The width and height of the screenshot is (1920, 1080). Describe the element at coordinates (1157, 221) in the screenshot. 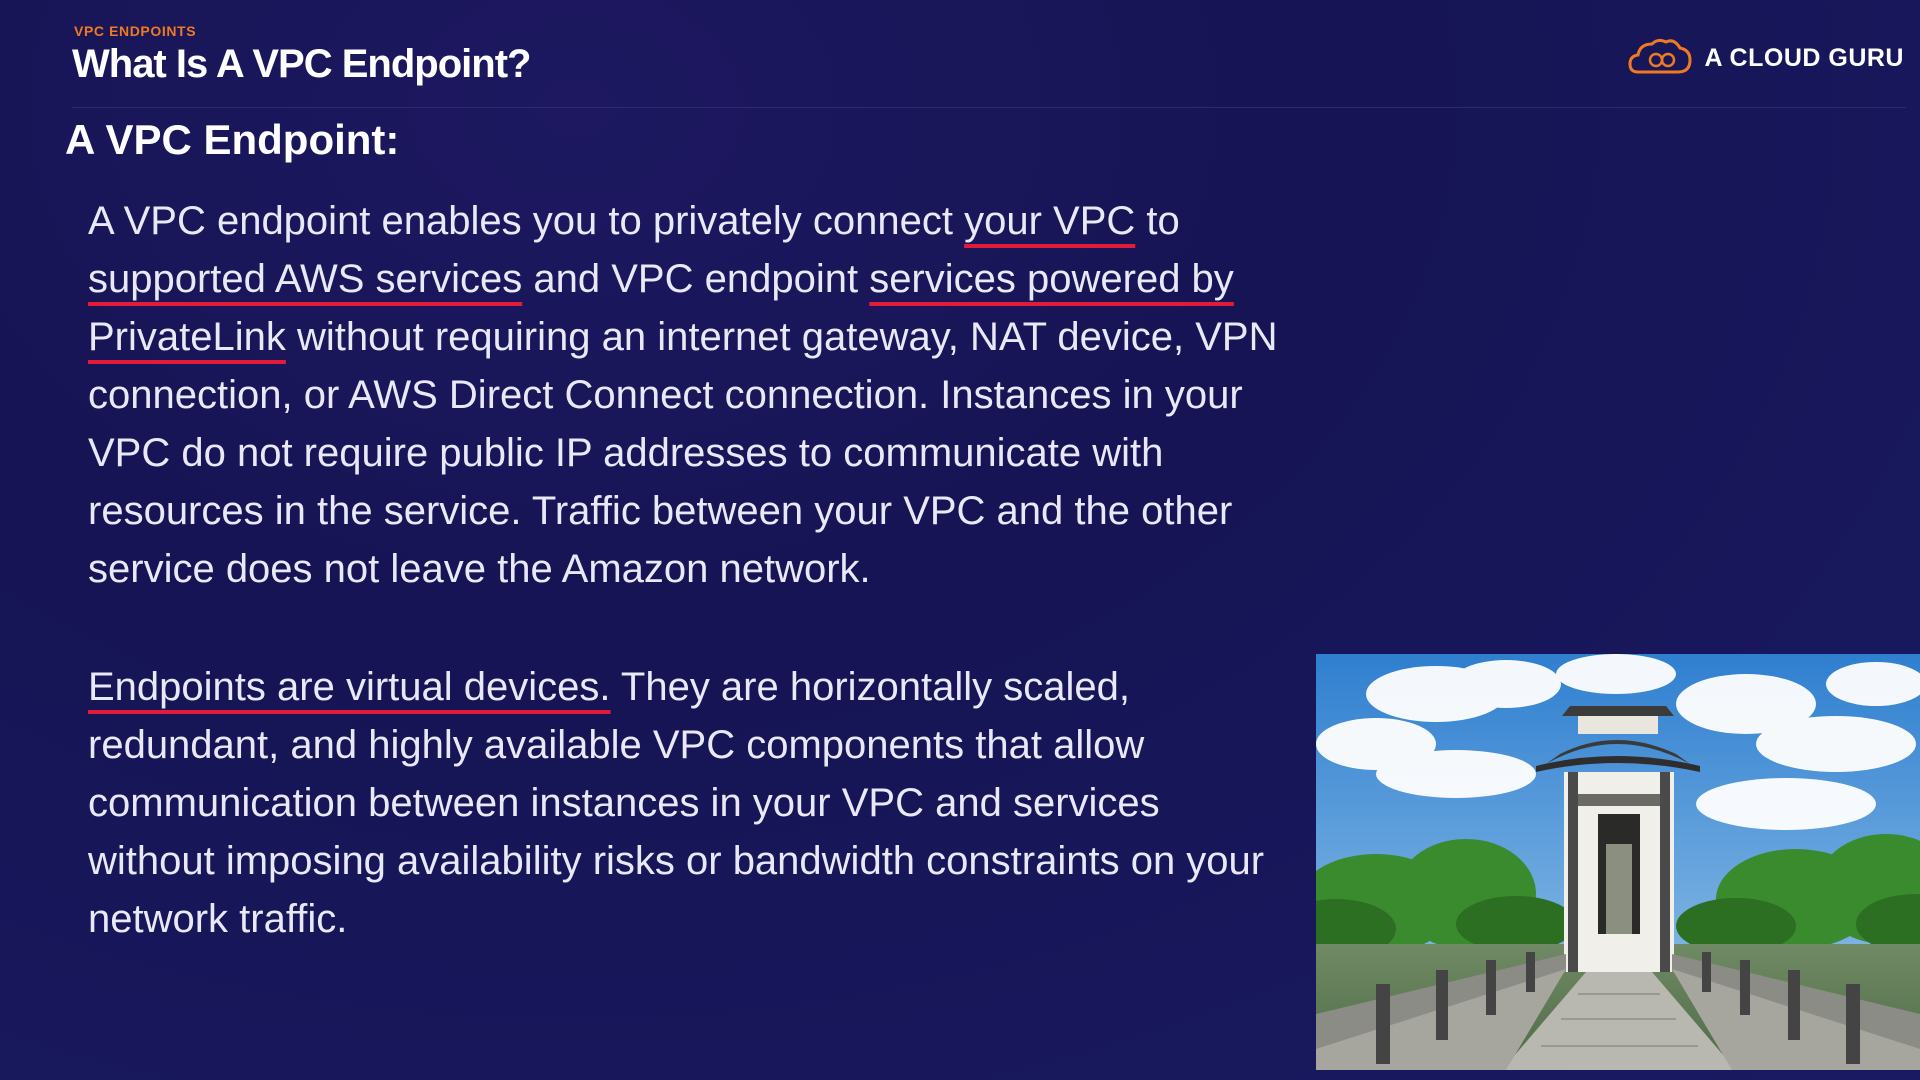

I see `text-run: to` at that location.